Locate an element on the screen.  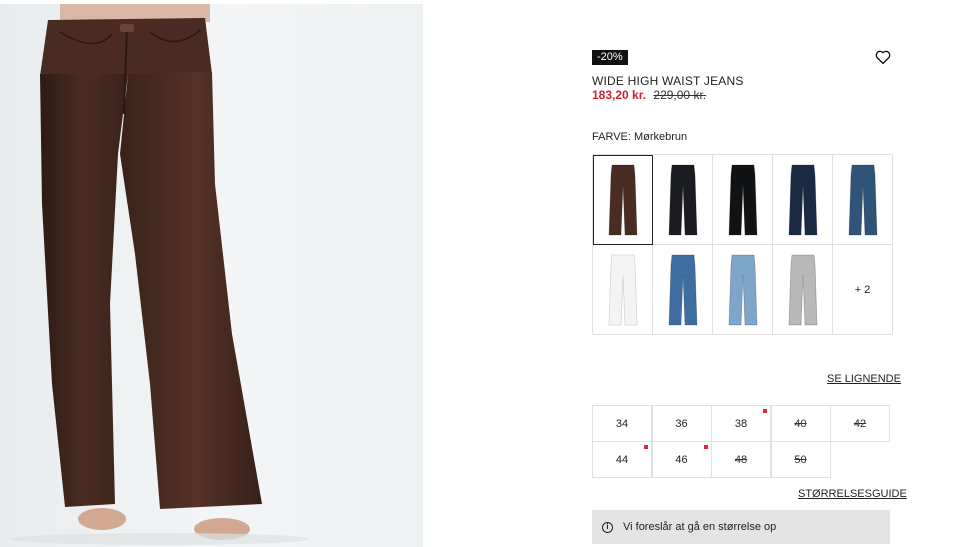
more-colors-label: + 2 is located at coordinates (862, 289).